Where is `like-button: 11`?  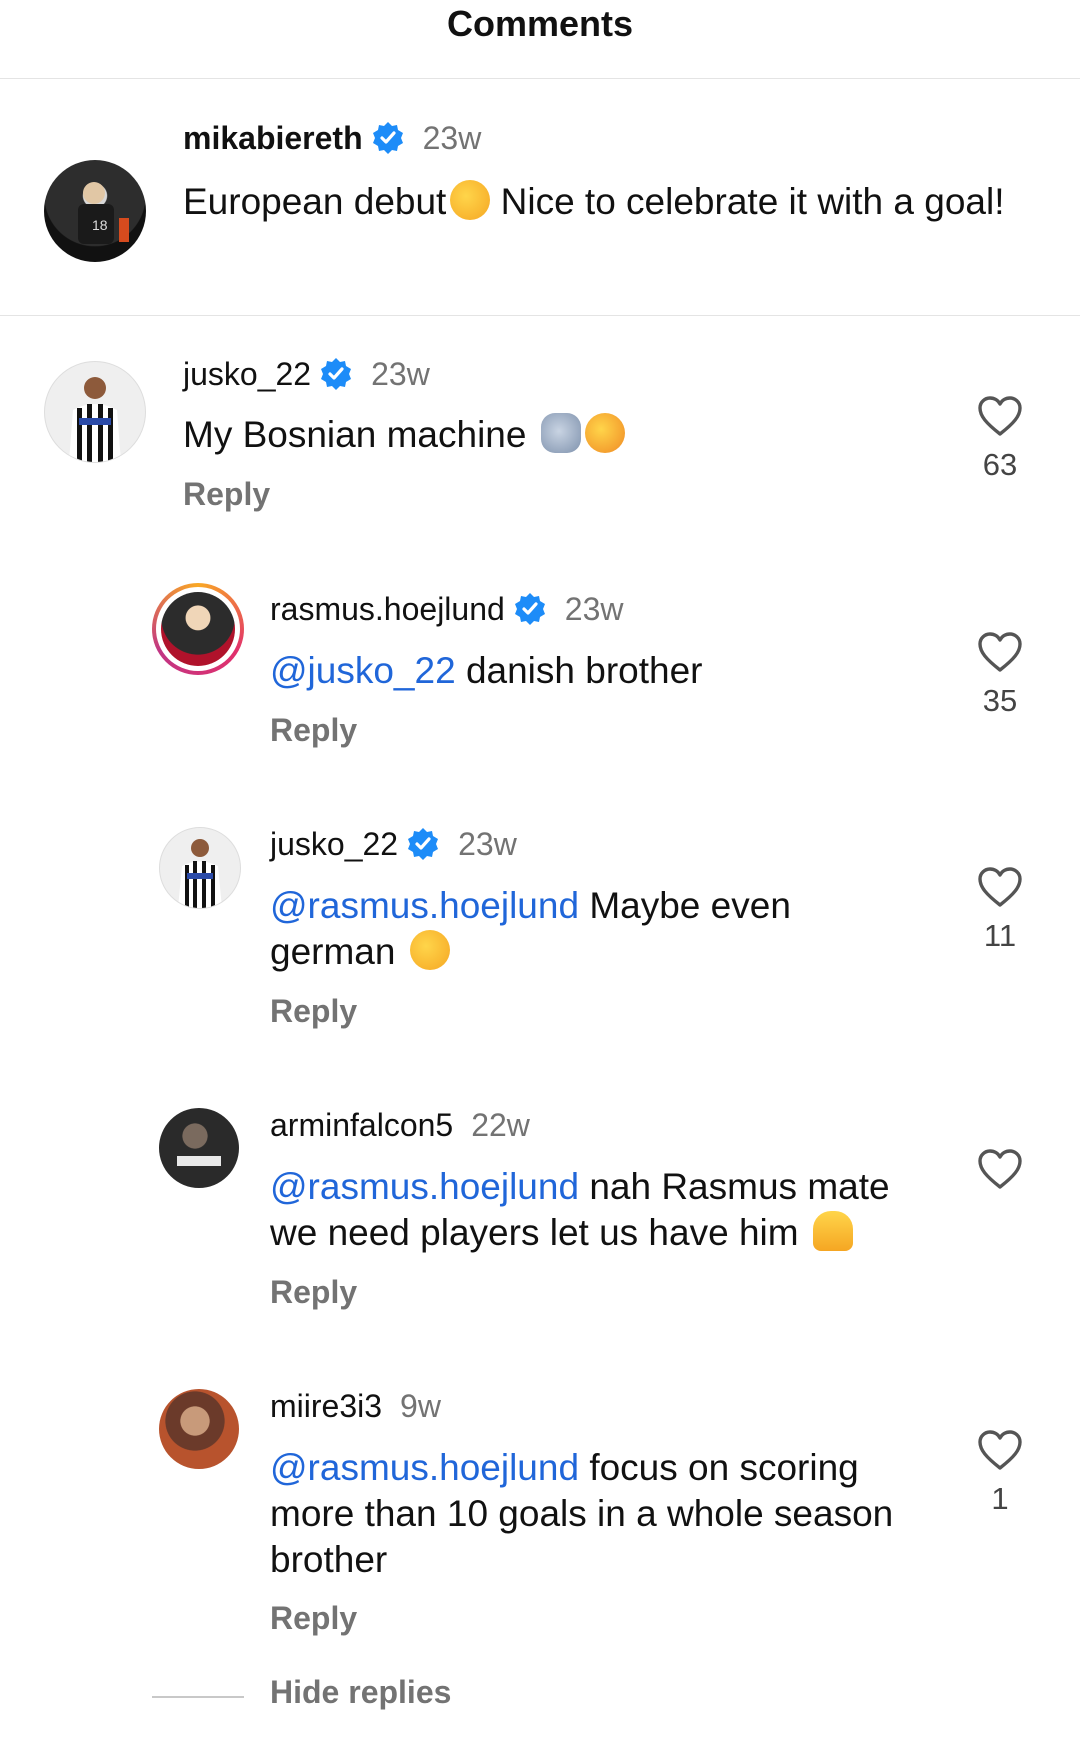 like-button: 11 is located at coordinates (1000, 910).